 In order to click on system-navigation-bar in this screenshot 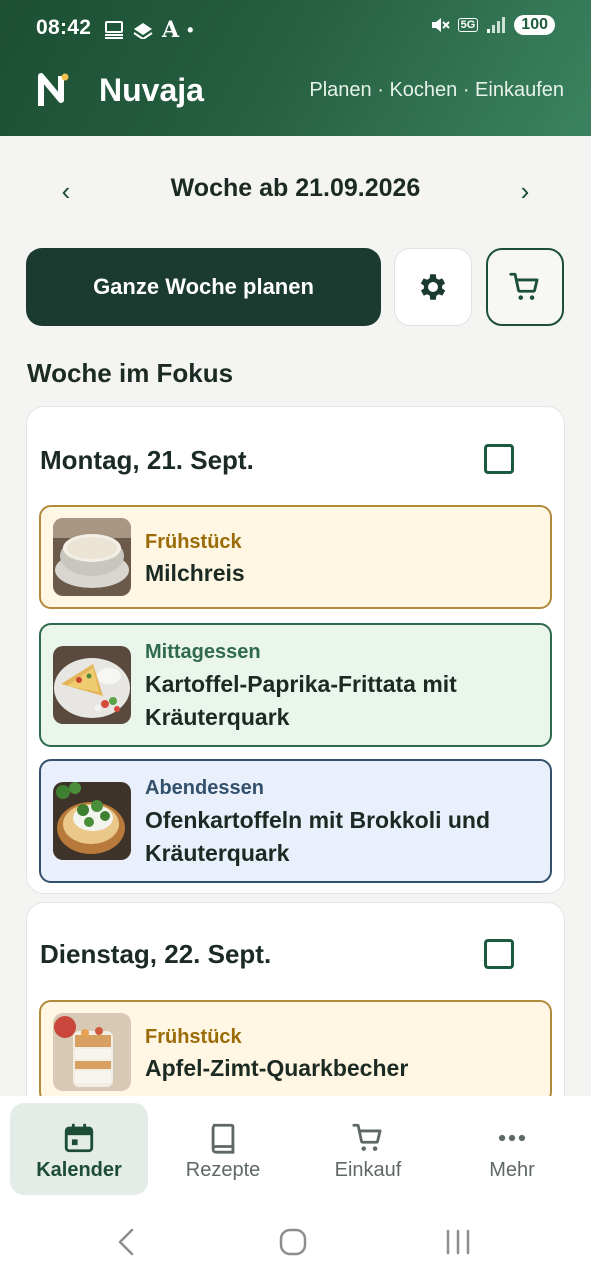, I will do `click(295, 1244)`.